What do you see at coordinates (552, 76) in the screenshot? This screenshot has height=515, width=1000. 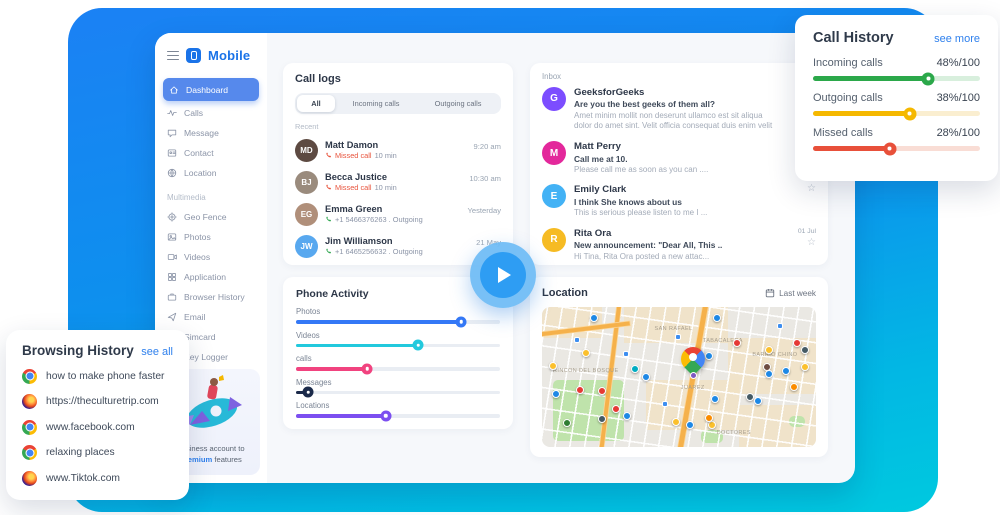 I see `inbox-label: Inbox` at bounding box center [552, 76].